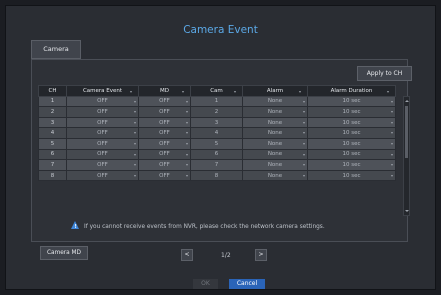 Image resolution: width=441 pixels, height=295 pixels. I want to click on column-header-cam: Cam, so click(216, 91).